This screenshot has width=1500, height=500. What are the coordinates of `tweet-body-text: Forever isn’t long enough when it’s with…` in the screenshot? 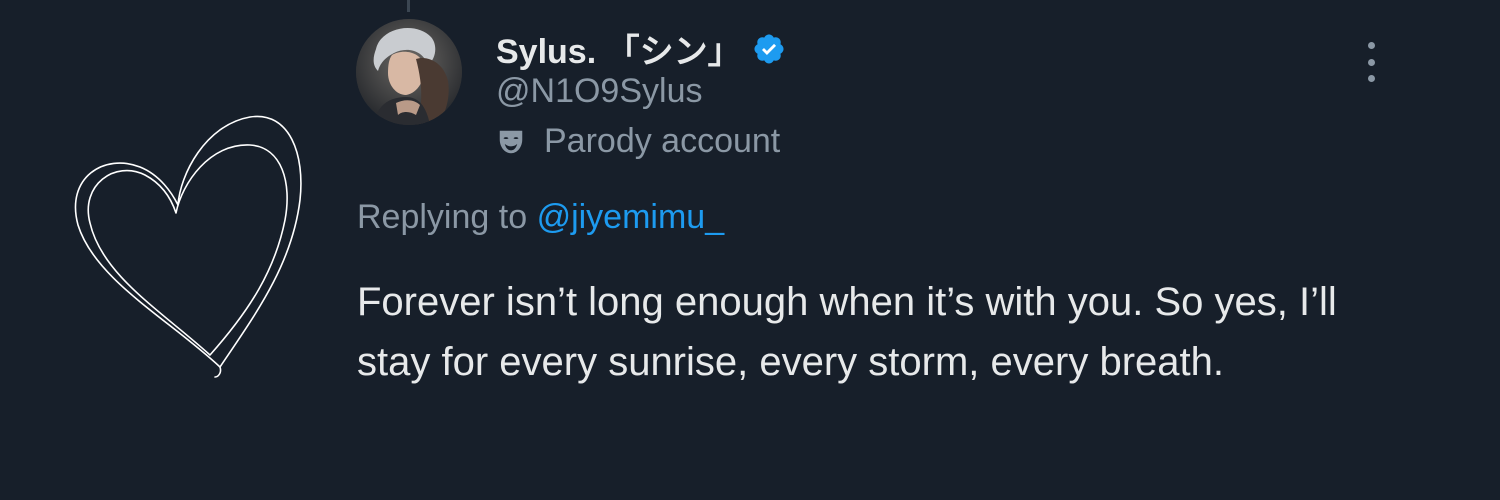 It's located at (847, 332).